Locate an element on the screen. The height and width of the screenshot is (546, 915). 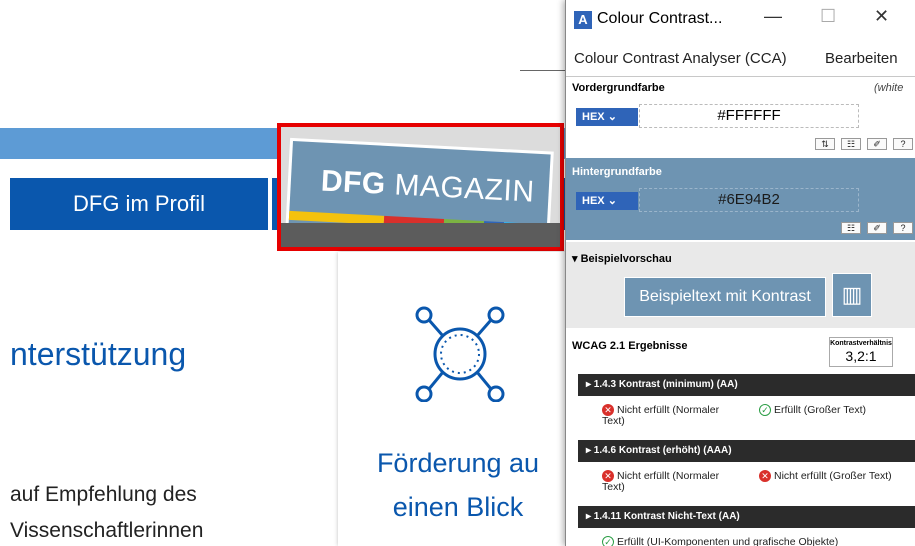
nav-item-label: DFG im Profil is located at coordinates (139, 203).